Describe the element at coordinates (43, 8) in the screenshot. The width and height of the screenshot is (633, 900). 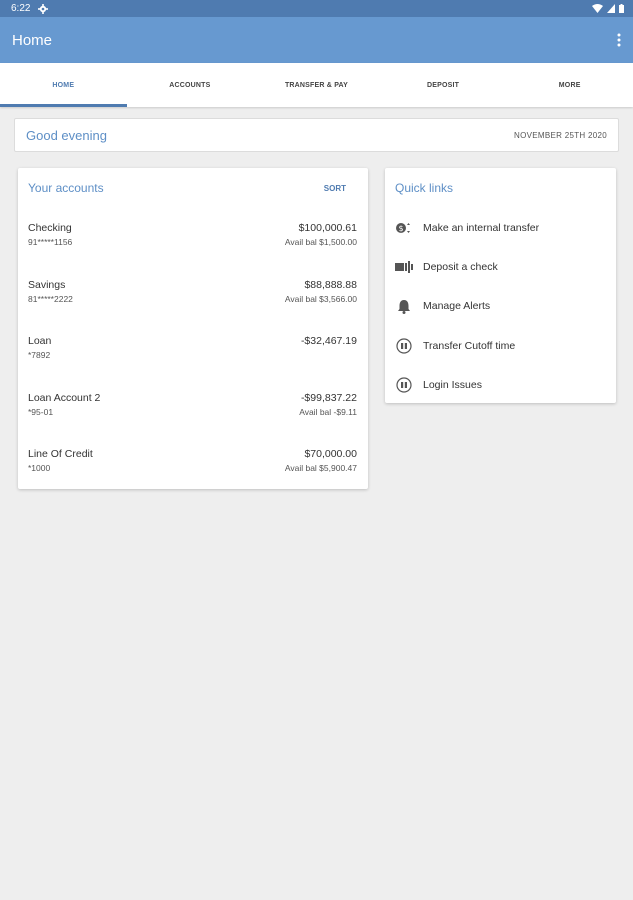
I see `settings-icon` at that location.